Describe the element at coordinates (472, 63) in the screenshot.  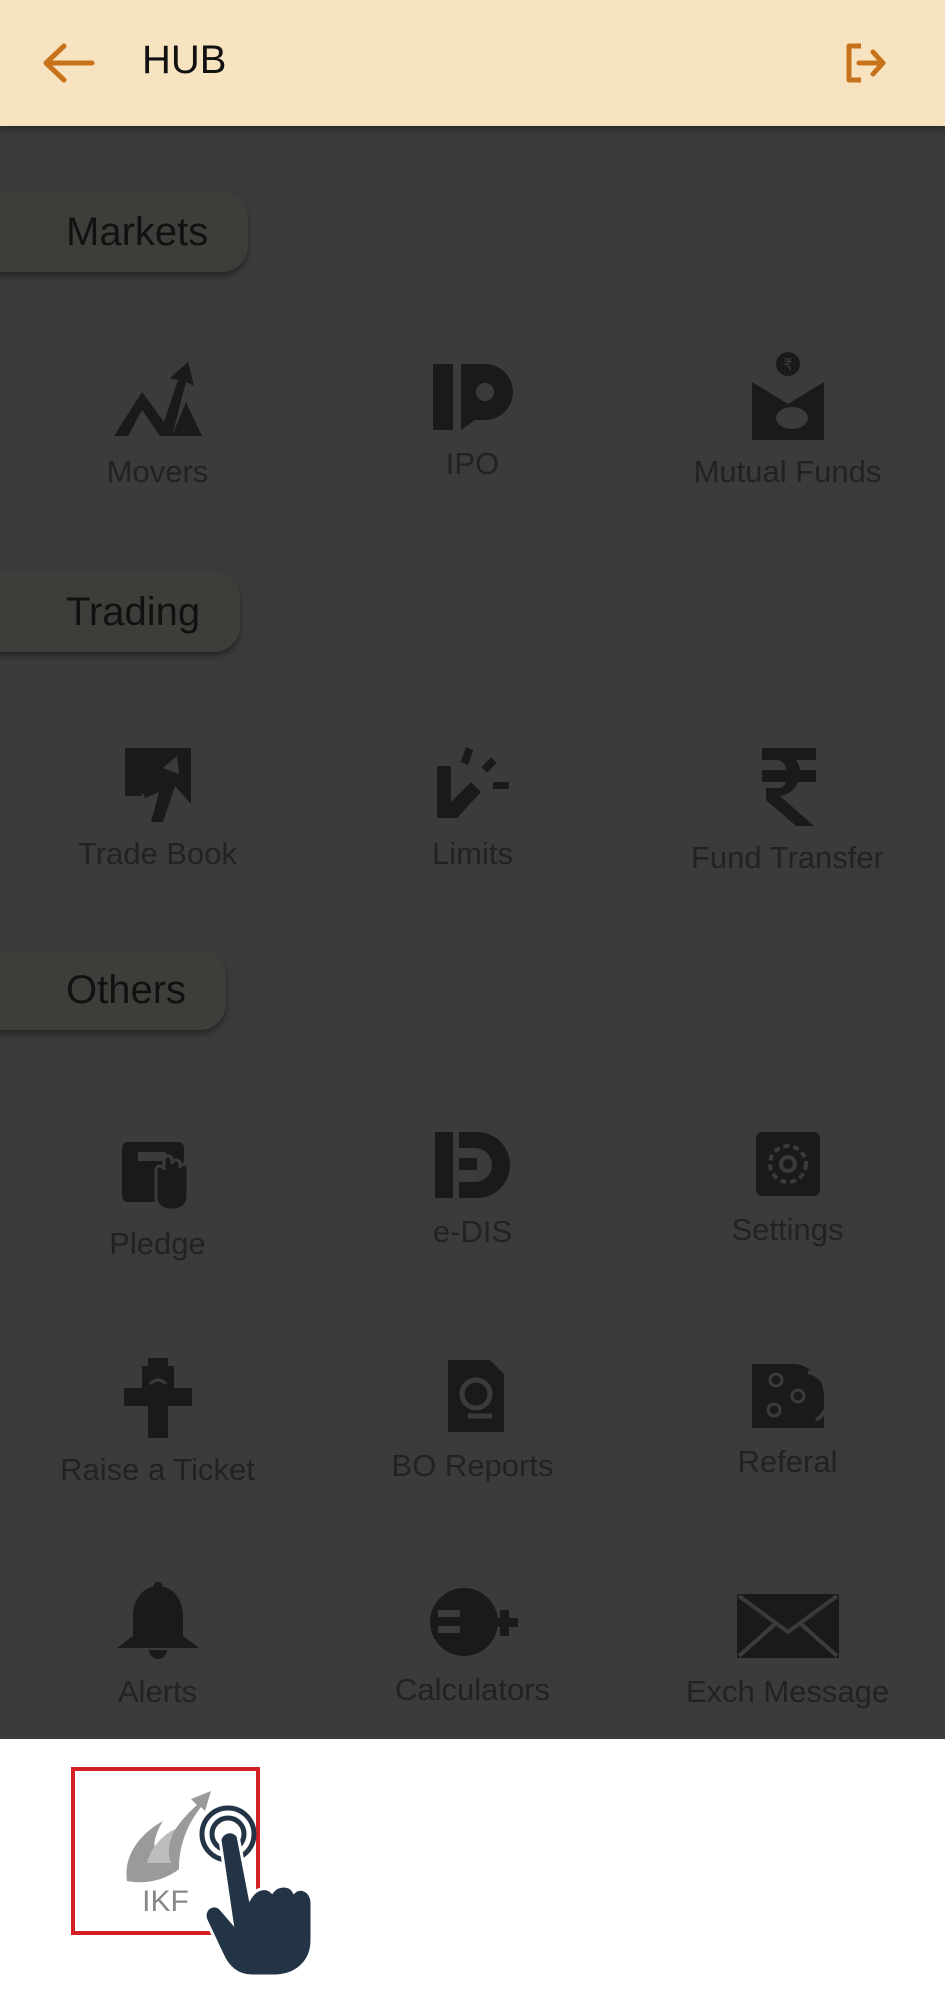
I see `app-header: HUB` at that location.